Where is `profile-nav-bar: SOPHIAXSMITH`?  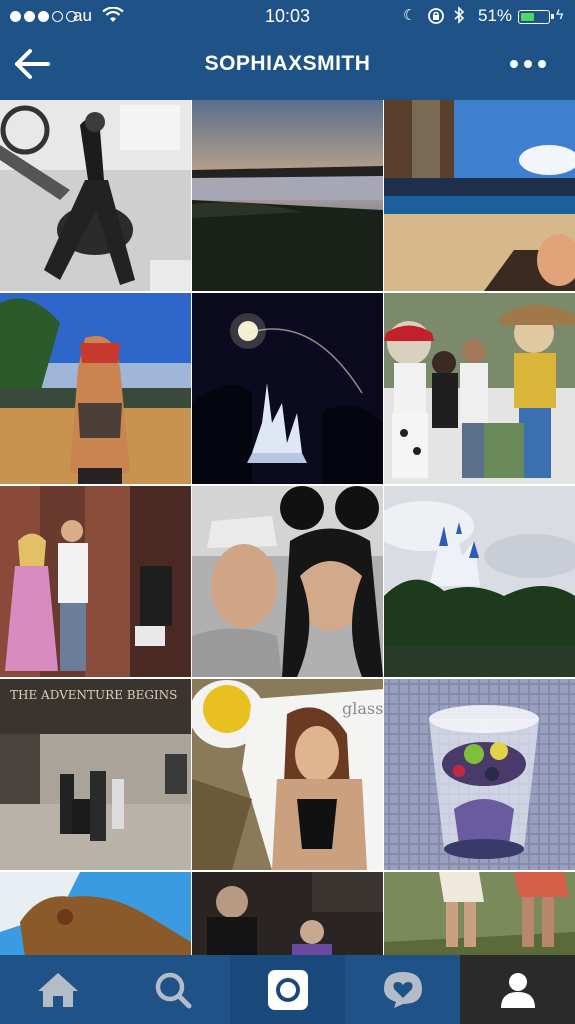
profile-nav-bar: SOPHIAXSMITH is located at coordinates (287, 65).